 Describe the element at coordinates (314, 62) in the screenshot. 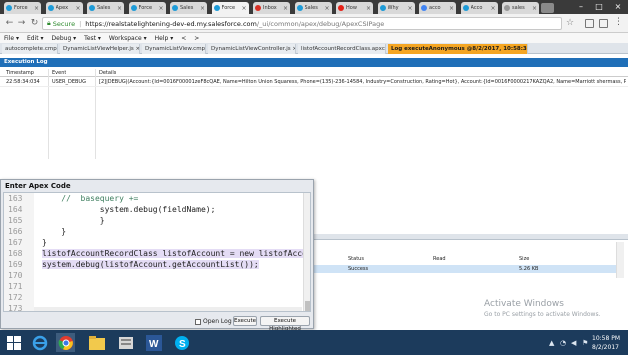

I see `execution-log-header: Execution Log` at that location.